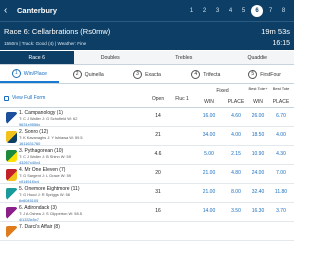 This screenshot has height=261, width=320. I want to click on race-countdown: 19m 53s, so click(275, 31).